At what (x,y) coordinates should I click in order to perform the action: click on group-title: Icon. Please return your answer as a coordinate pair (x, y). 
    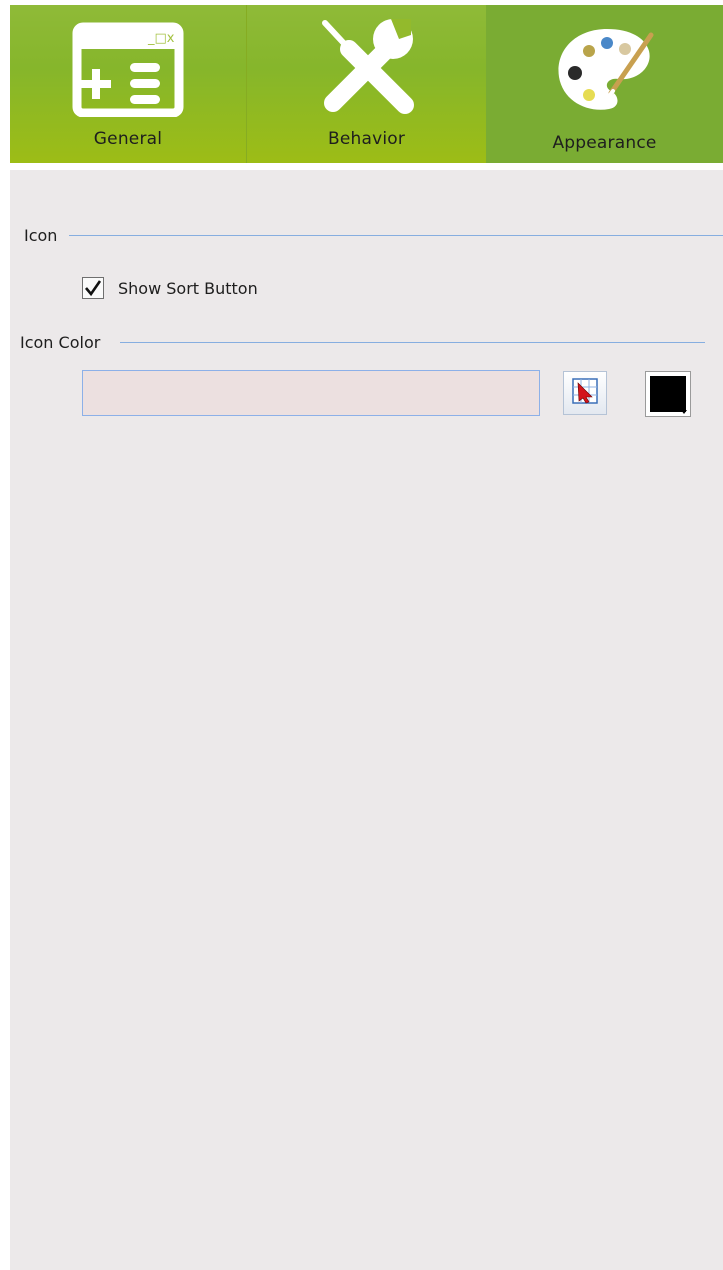
    Looking at the image, I should click on (41, 235).